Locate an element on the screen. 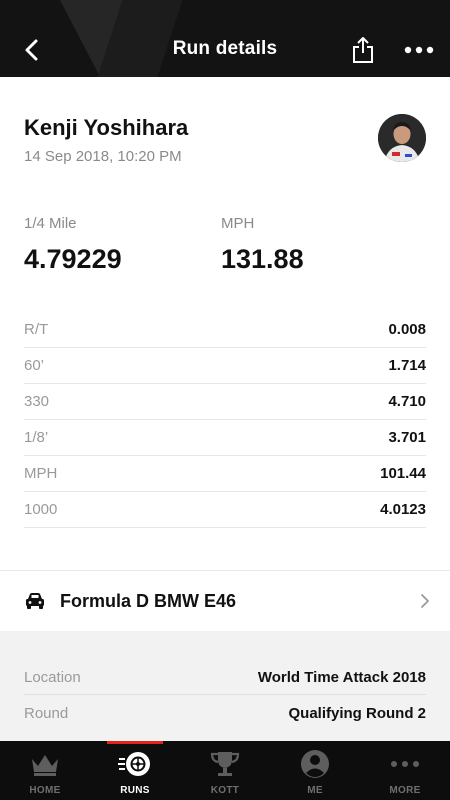 Image resolution: width=450 pixels, height=800 pixels. car-row: Formula D BMW E46 is located at coordinates (225, 600).